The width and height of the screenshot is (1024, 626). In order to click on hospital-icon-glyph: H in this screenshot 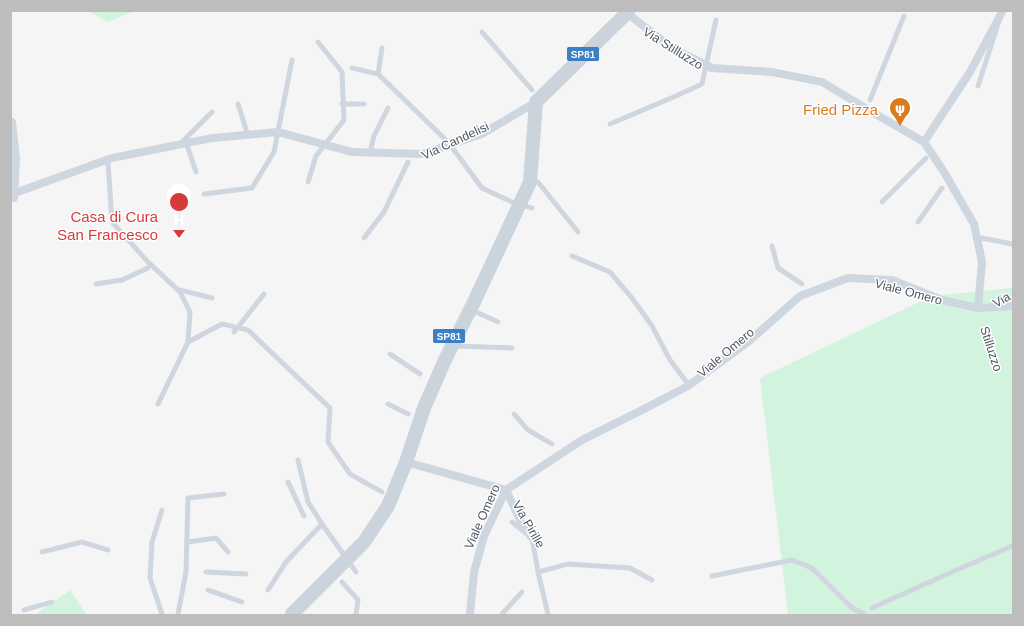, I will do `click(179, 221)`.